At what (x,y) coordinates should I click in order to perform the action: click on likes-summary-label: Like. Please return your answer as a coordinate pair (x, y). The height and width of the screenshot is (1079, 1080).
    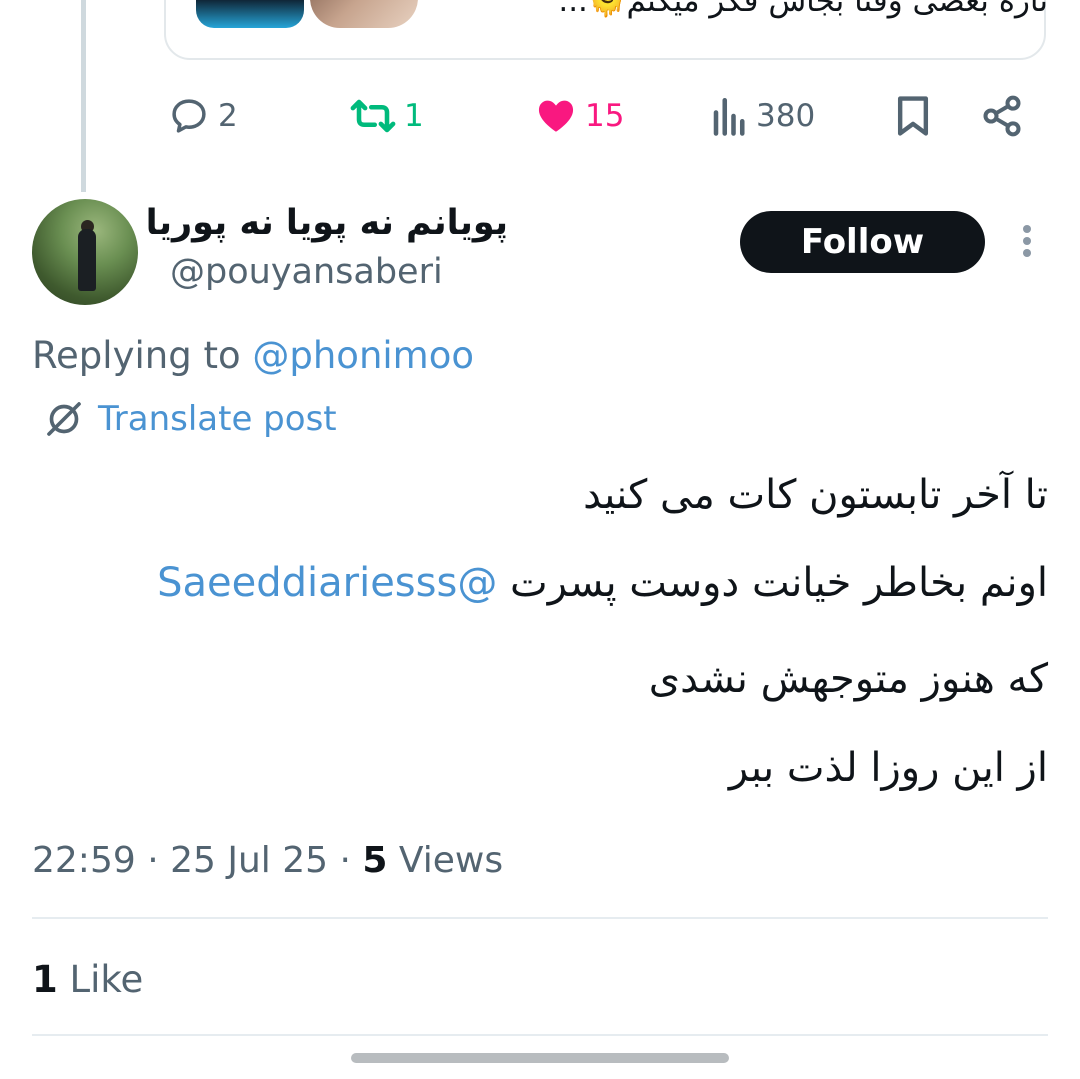
    Looking at the image, I should click on (106, 979).